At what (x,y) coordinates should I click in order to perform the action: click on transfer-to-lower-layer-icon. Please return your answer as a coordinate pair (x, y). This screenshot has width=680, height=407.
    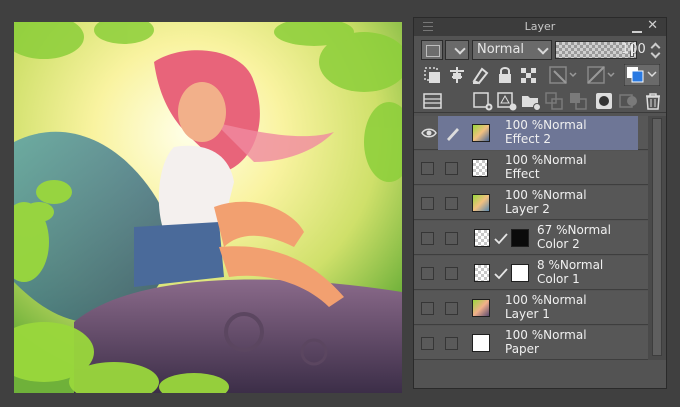
    Looking at the image, I should click on (555, 101).